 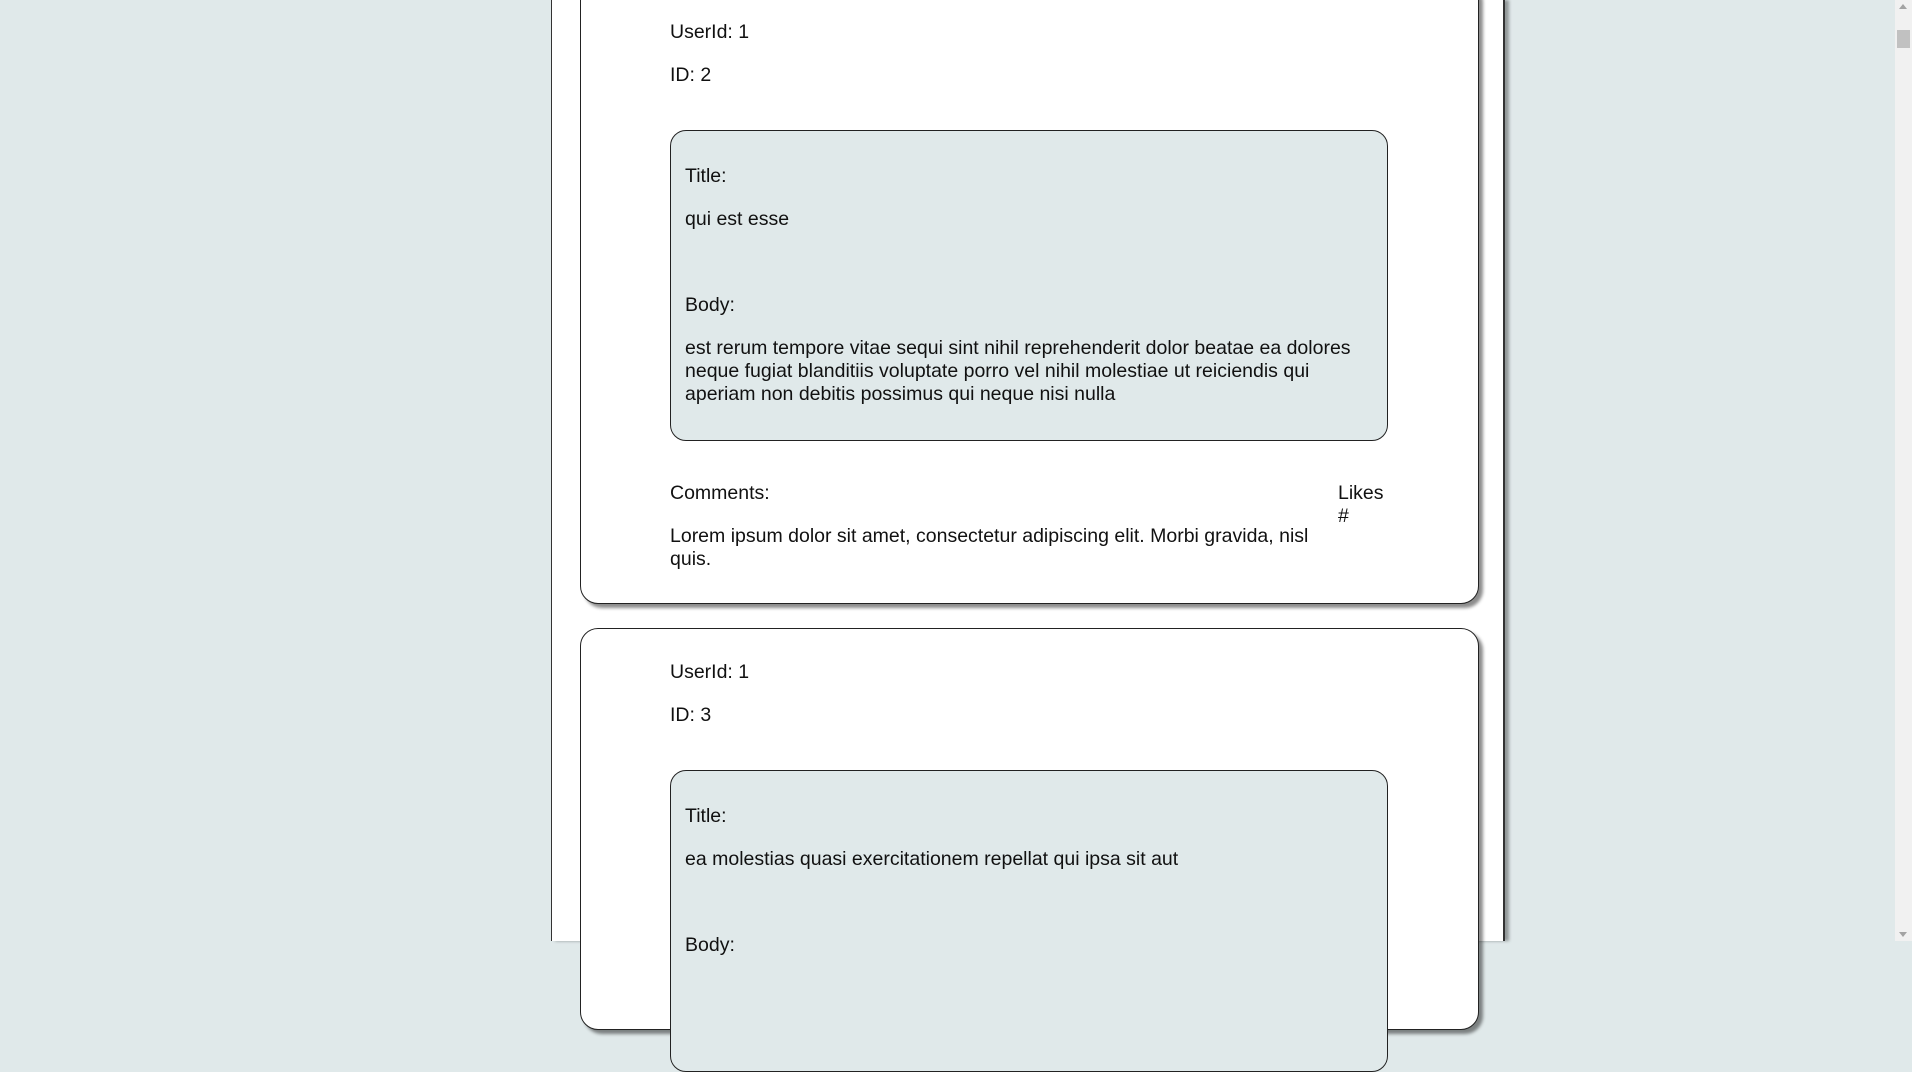 I want to click on scroll-up-arrow-icon, so click(x=1903, y=6).